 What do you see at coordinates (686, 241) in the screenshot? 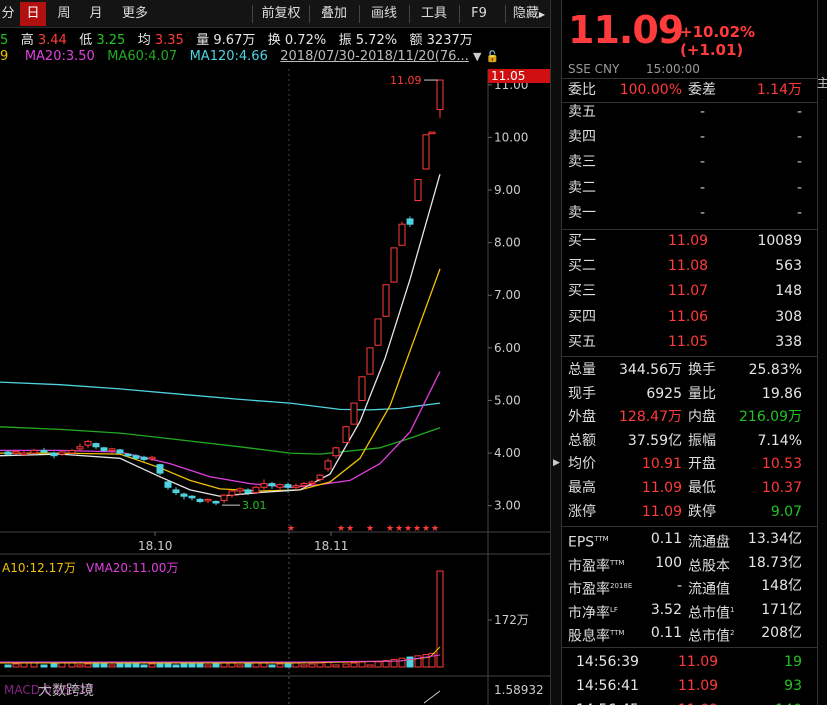
I see `bid-row: 买一 11.09 10089` at bounding box center [686, 241].